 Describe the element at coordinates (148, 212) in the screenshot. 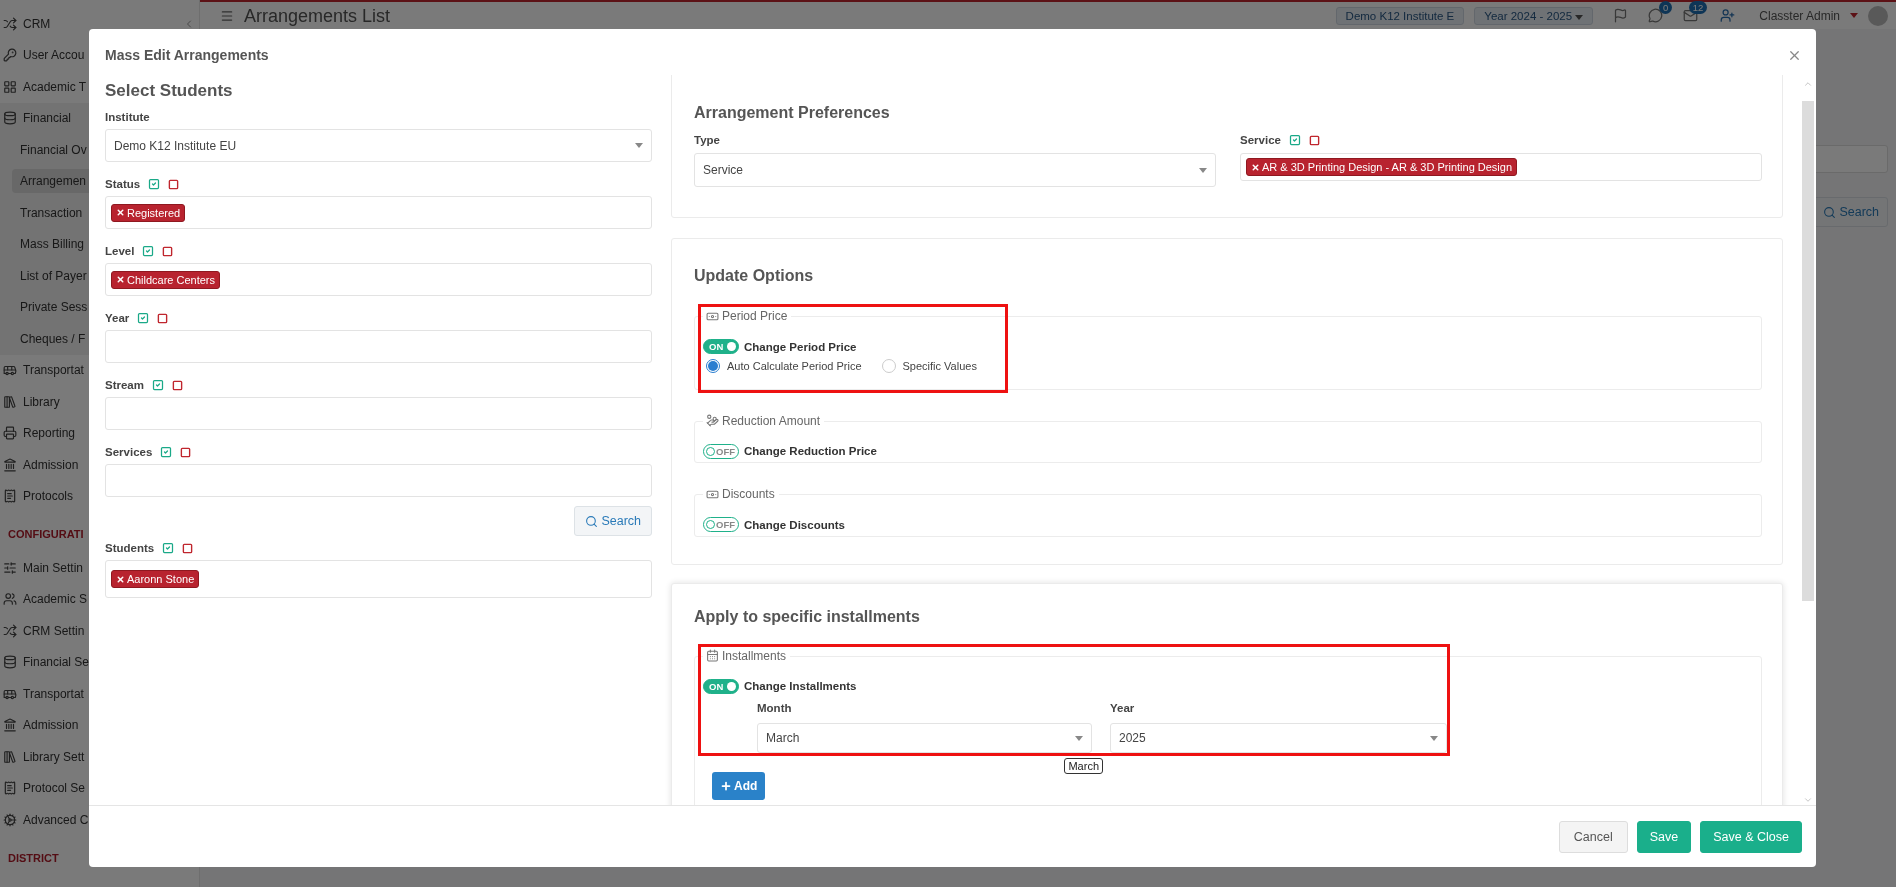

I see `tag: Registered` at that location.